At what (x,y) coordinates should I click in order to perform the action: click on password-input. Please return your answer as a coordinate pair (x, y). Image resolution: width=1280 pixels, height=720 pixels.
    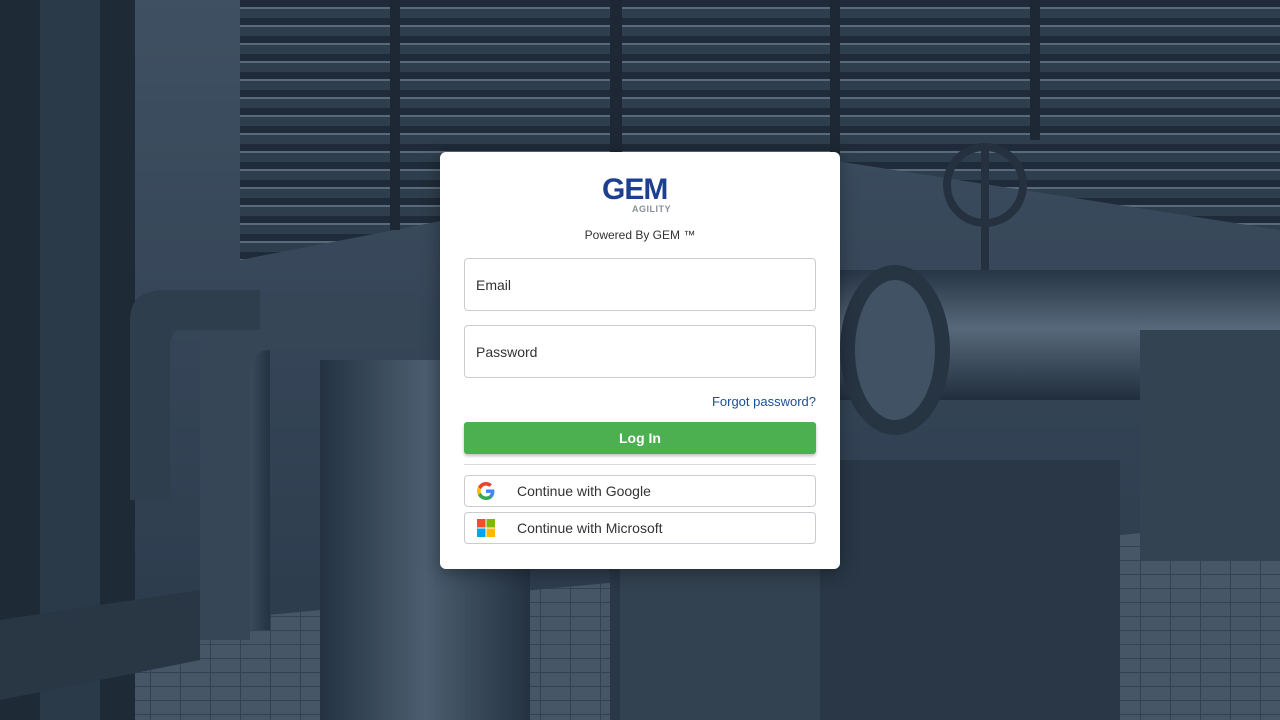
    Looking at the image, I should click on (640, 351).